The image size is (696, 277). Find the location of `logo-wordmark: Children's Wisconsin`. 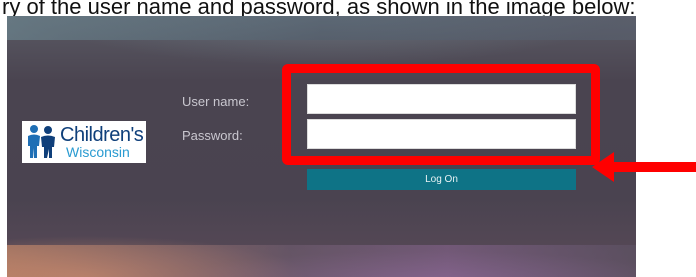

logo-wordmark: Children's Wisconsin is located at coordinates (102, 142).